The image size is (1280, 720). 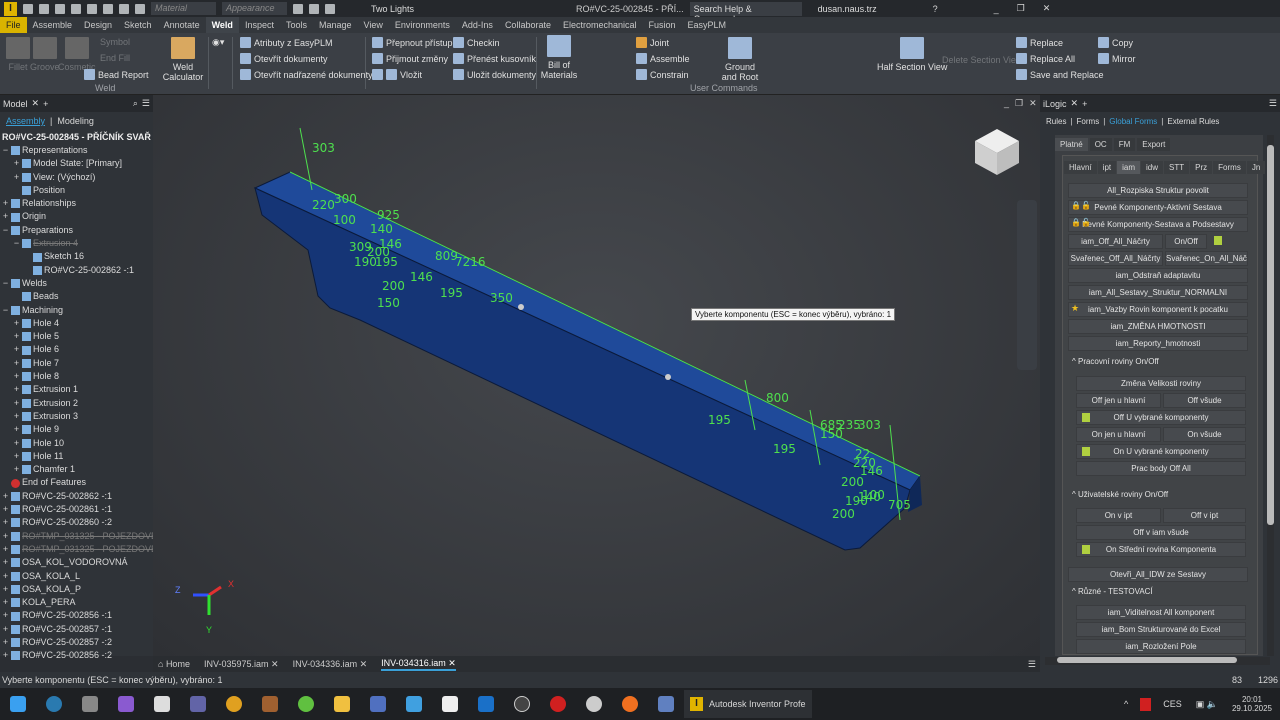 What do you see at coordinates (1115, 42) in the screenshot?
I see `copy-button: Copy` at bounding box center [1115, 42].